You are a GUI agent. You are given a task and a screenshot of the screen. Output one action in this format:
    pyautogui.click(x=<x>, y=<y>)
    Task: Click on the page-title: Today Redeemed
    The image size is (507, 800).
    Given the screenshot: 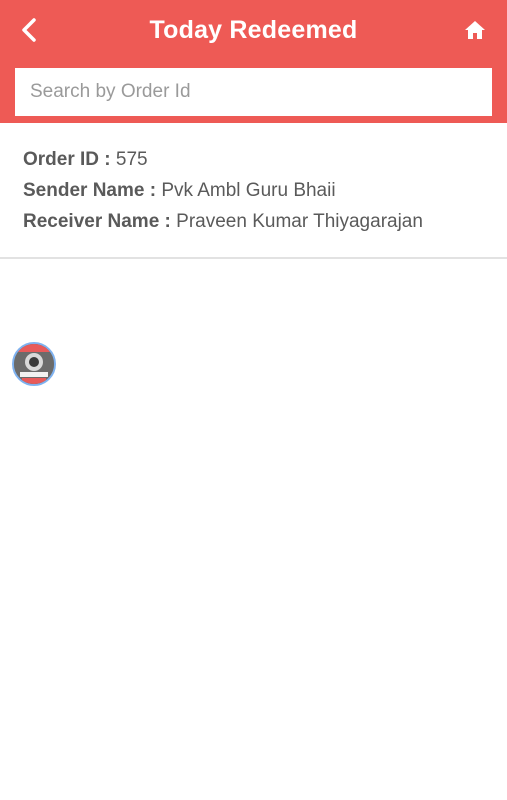 What is the action you would take?
    pyautogui.click(x=253, y=30)
    